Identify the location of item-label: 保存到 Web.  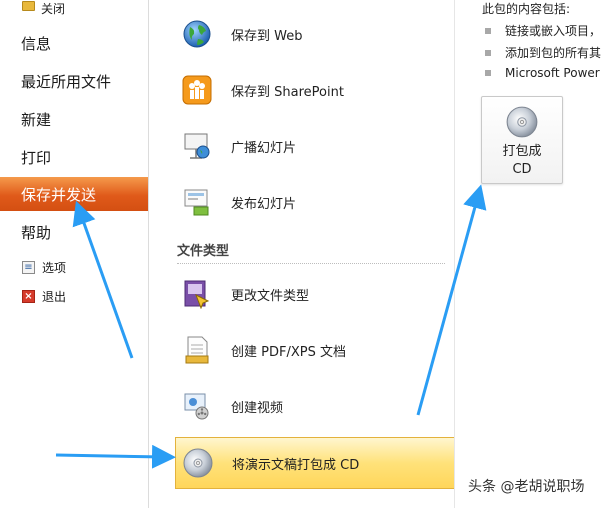
(267, 36).